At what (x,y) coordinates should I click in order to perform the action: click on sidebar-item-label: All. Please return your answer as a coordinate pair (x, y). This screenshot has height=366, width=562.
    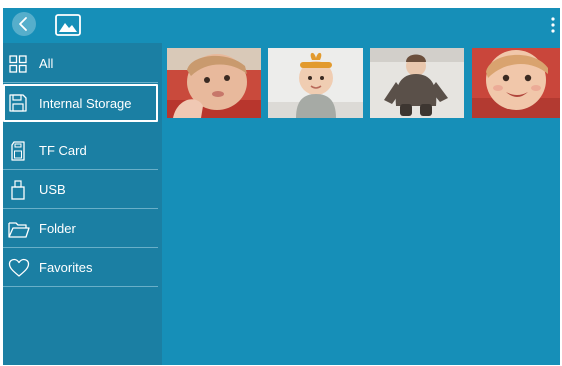
    Looking at the image, I should click on (46, 63).